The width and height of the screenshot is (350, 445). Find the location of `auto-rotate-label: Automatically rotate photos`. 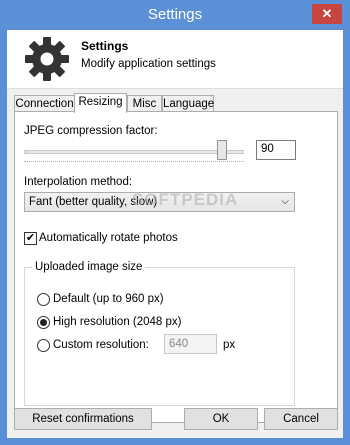

auto-rotate-label: Automatically rotate photos is located at coordinates (108, 238).